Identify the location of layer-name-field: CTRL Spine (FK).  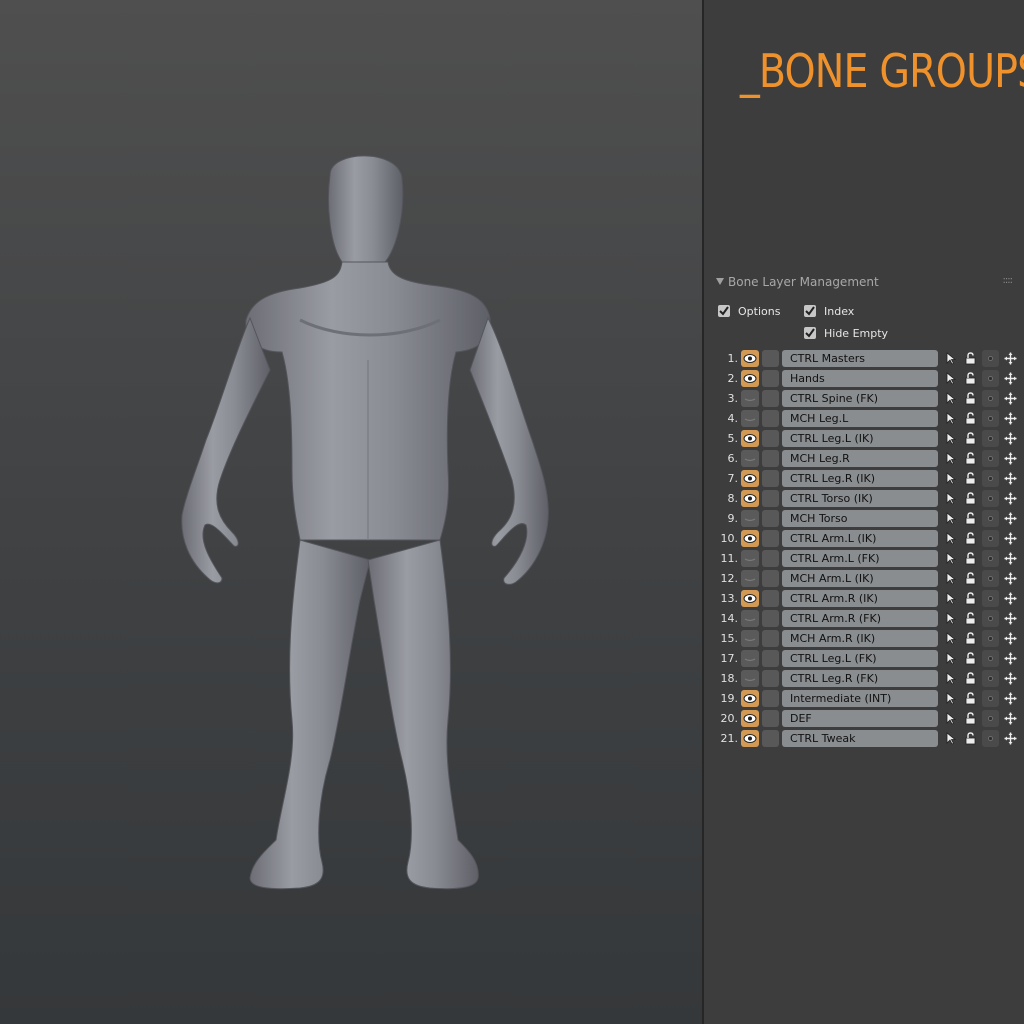
(860, 398).